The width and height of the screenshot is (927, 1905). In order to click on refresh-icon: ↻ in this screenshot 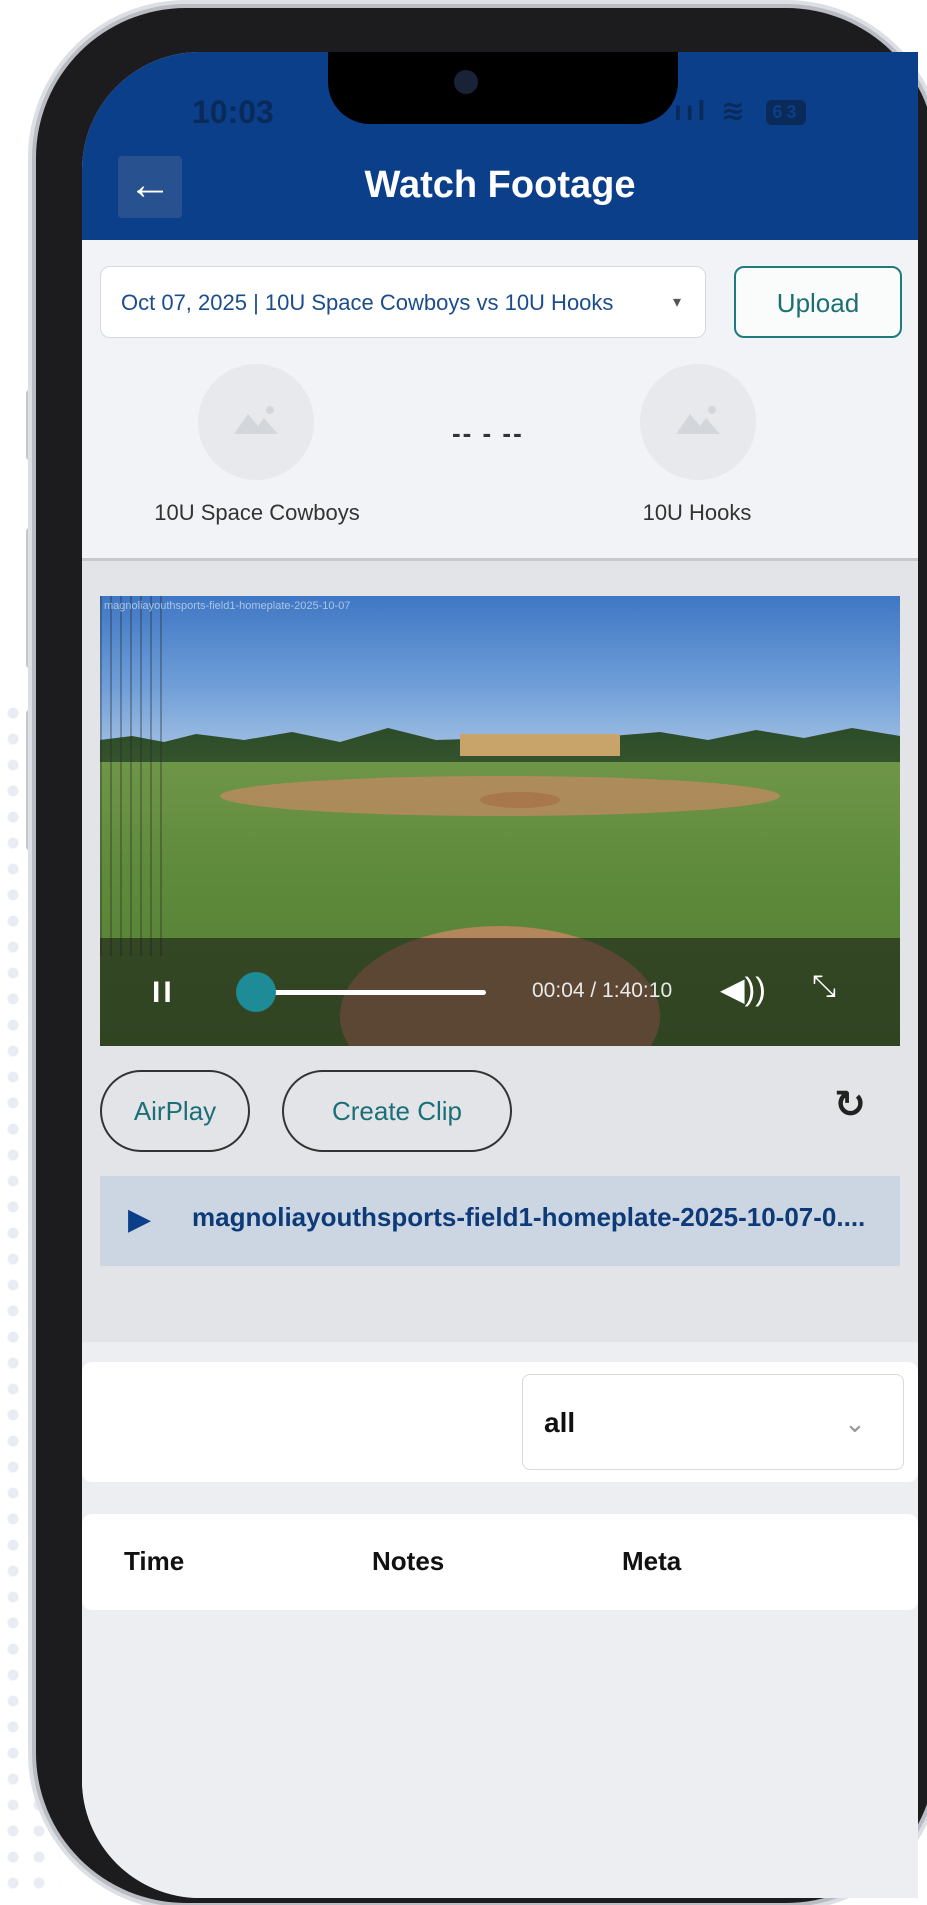, I will do `click(850, 1104)`.